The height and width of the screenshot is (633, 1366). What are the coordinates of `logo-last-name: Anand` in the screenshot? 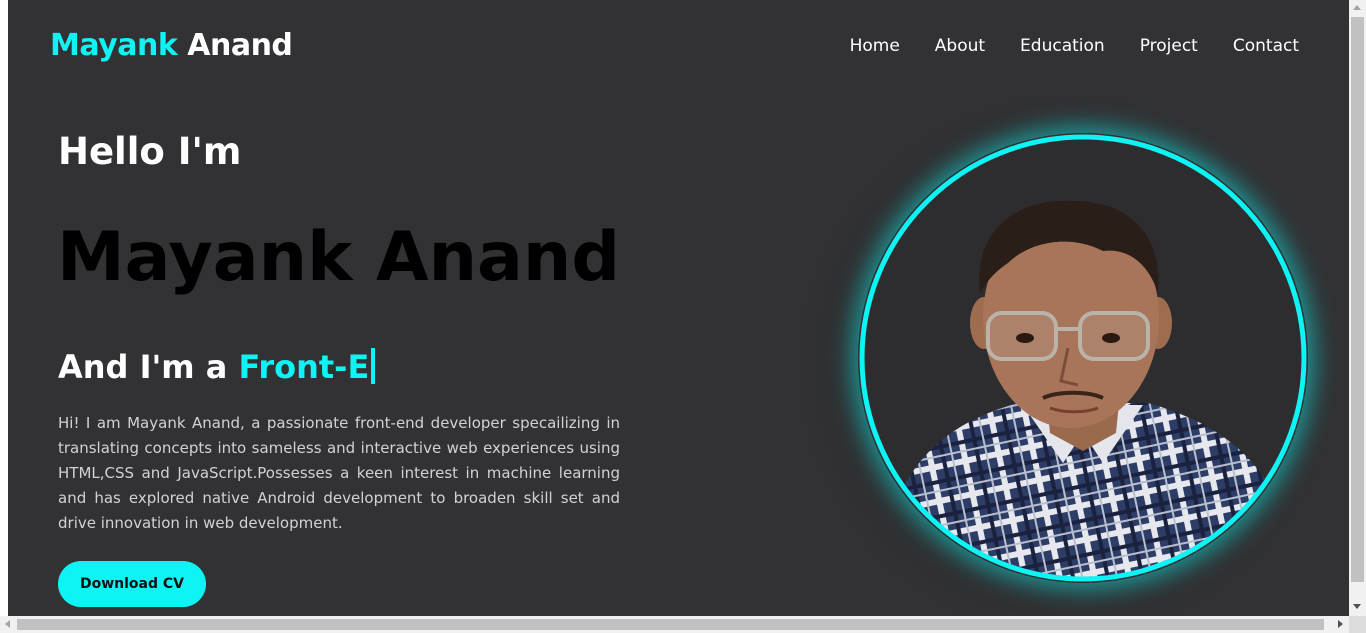 It's located at (240, 45).